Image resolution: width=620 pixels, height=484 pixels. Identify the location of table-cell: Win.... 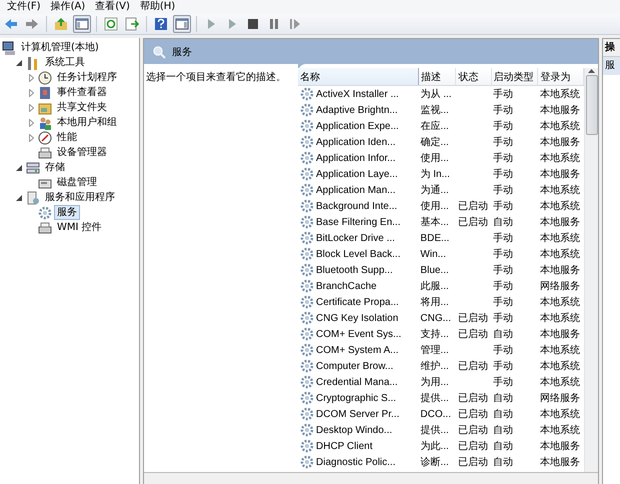
(433, 254).